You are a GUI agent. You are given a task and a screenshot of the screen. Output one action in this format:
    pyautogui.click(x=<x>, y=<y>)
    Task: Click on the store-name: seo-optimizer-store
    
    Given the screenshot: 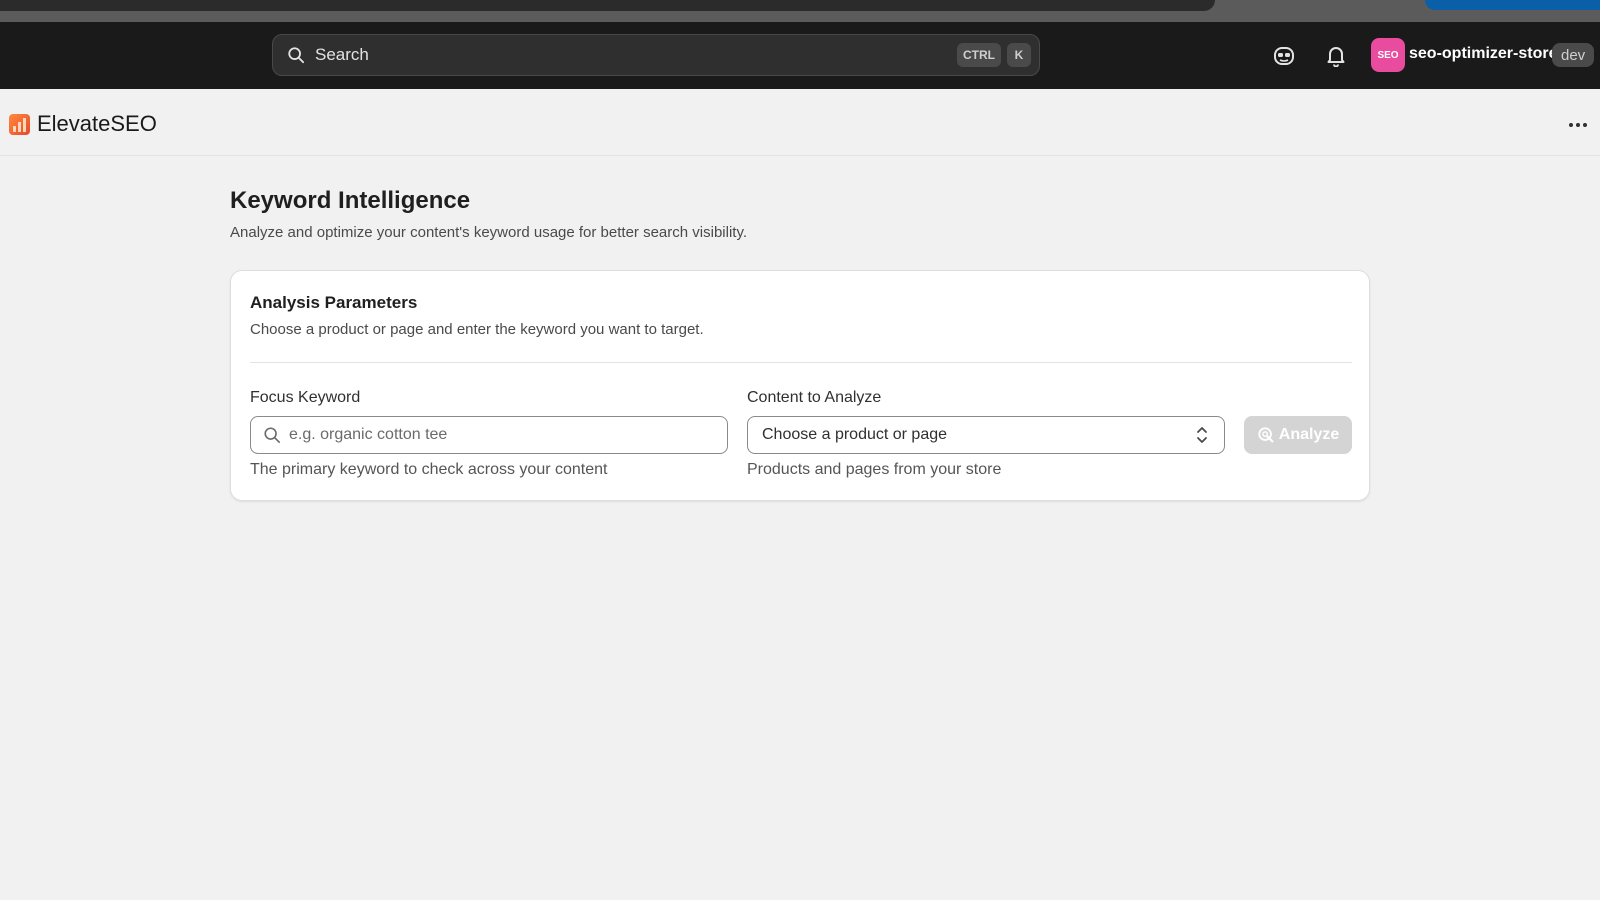 What is the action you would take?
    pyautogui.click(x=1483, y=54)
    